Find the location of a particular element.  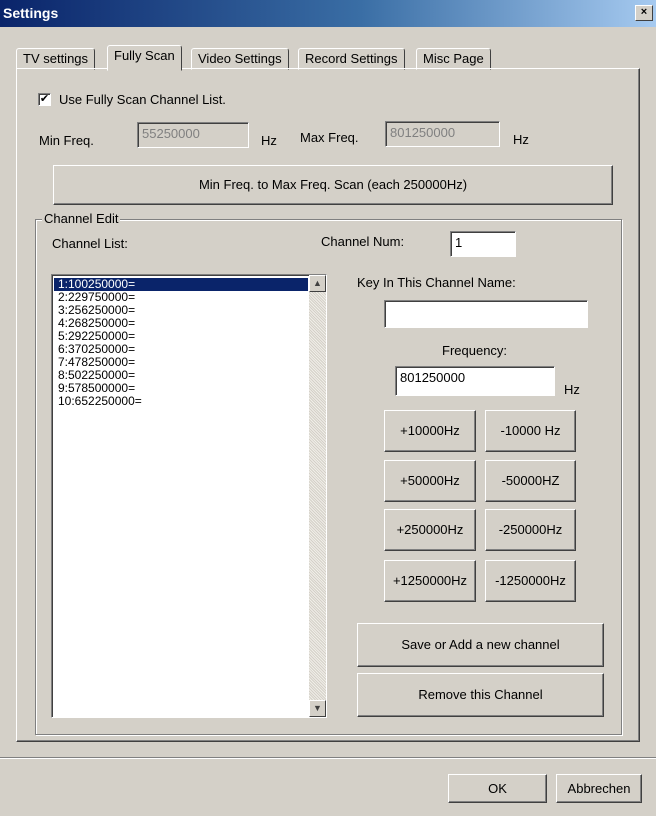

cancel-button: Abbrechen is located at coordinates (599, 788).